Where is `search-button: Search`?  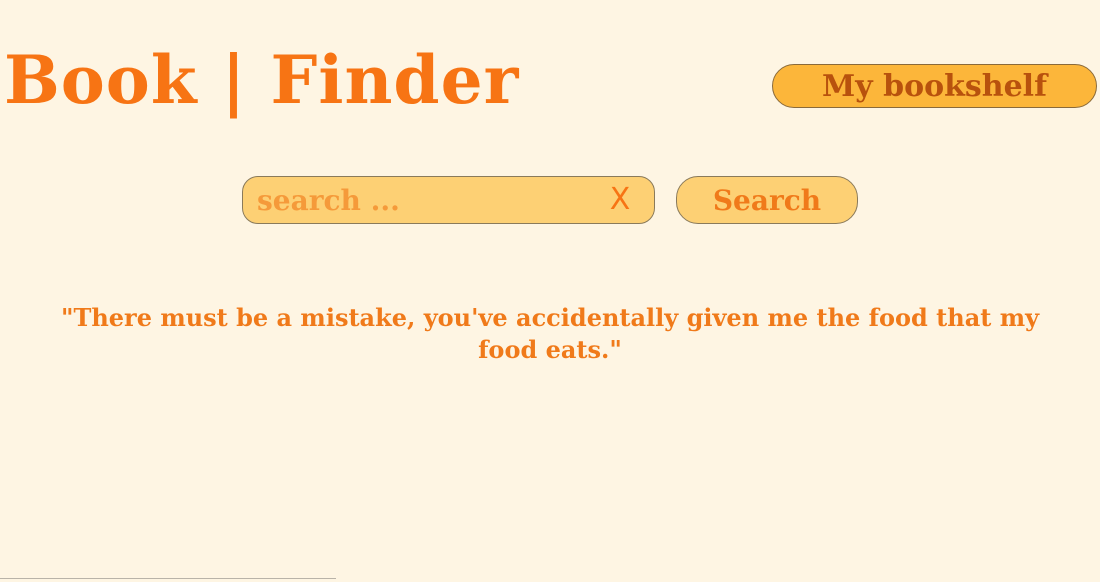 search-button: Search is located at coordinates (767, 200).